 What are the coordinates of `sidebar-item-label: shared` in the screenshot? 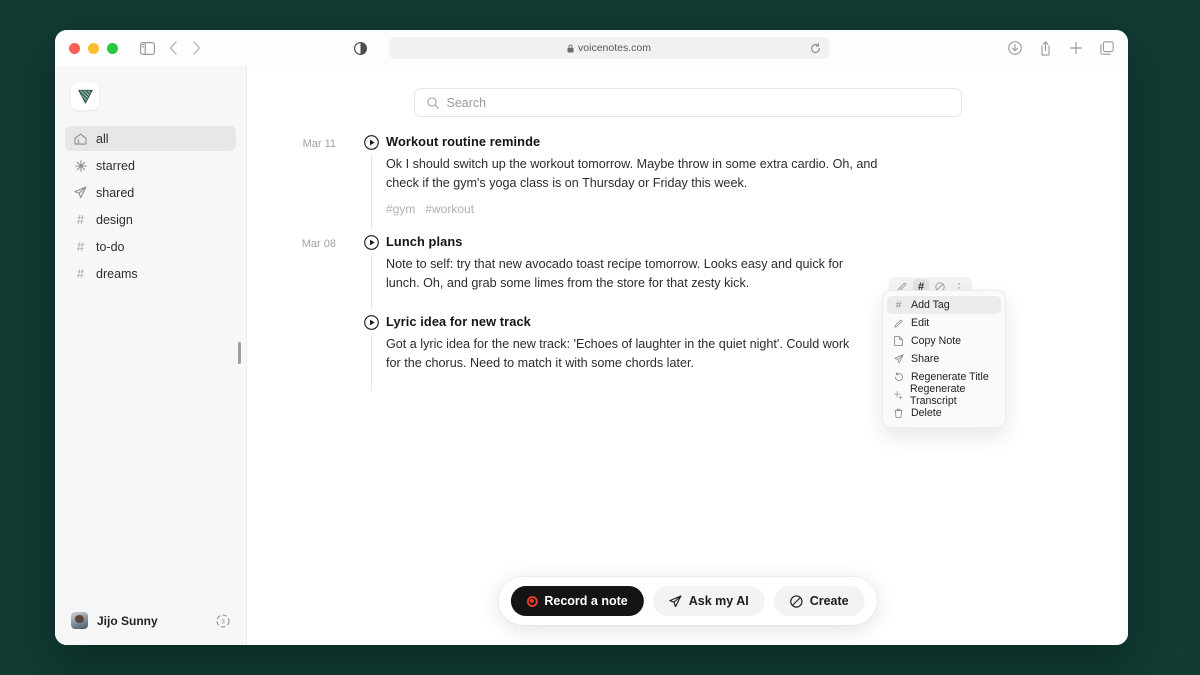 It's located at (115, 192).